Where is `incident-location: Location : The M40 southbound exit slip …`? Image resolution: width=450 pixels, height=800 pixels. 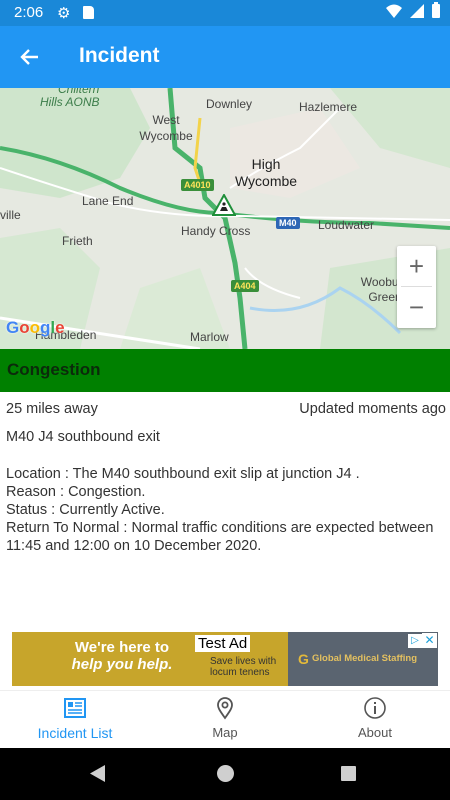
incident-location: Location : The M40 southbound exit slip … is located at coordinates (183, 474).